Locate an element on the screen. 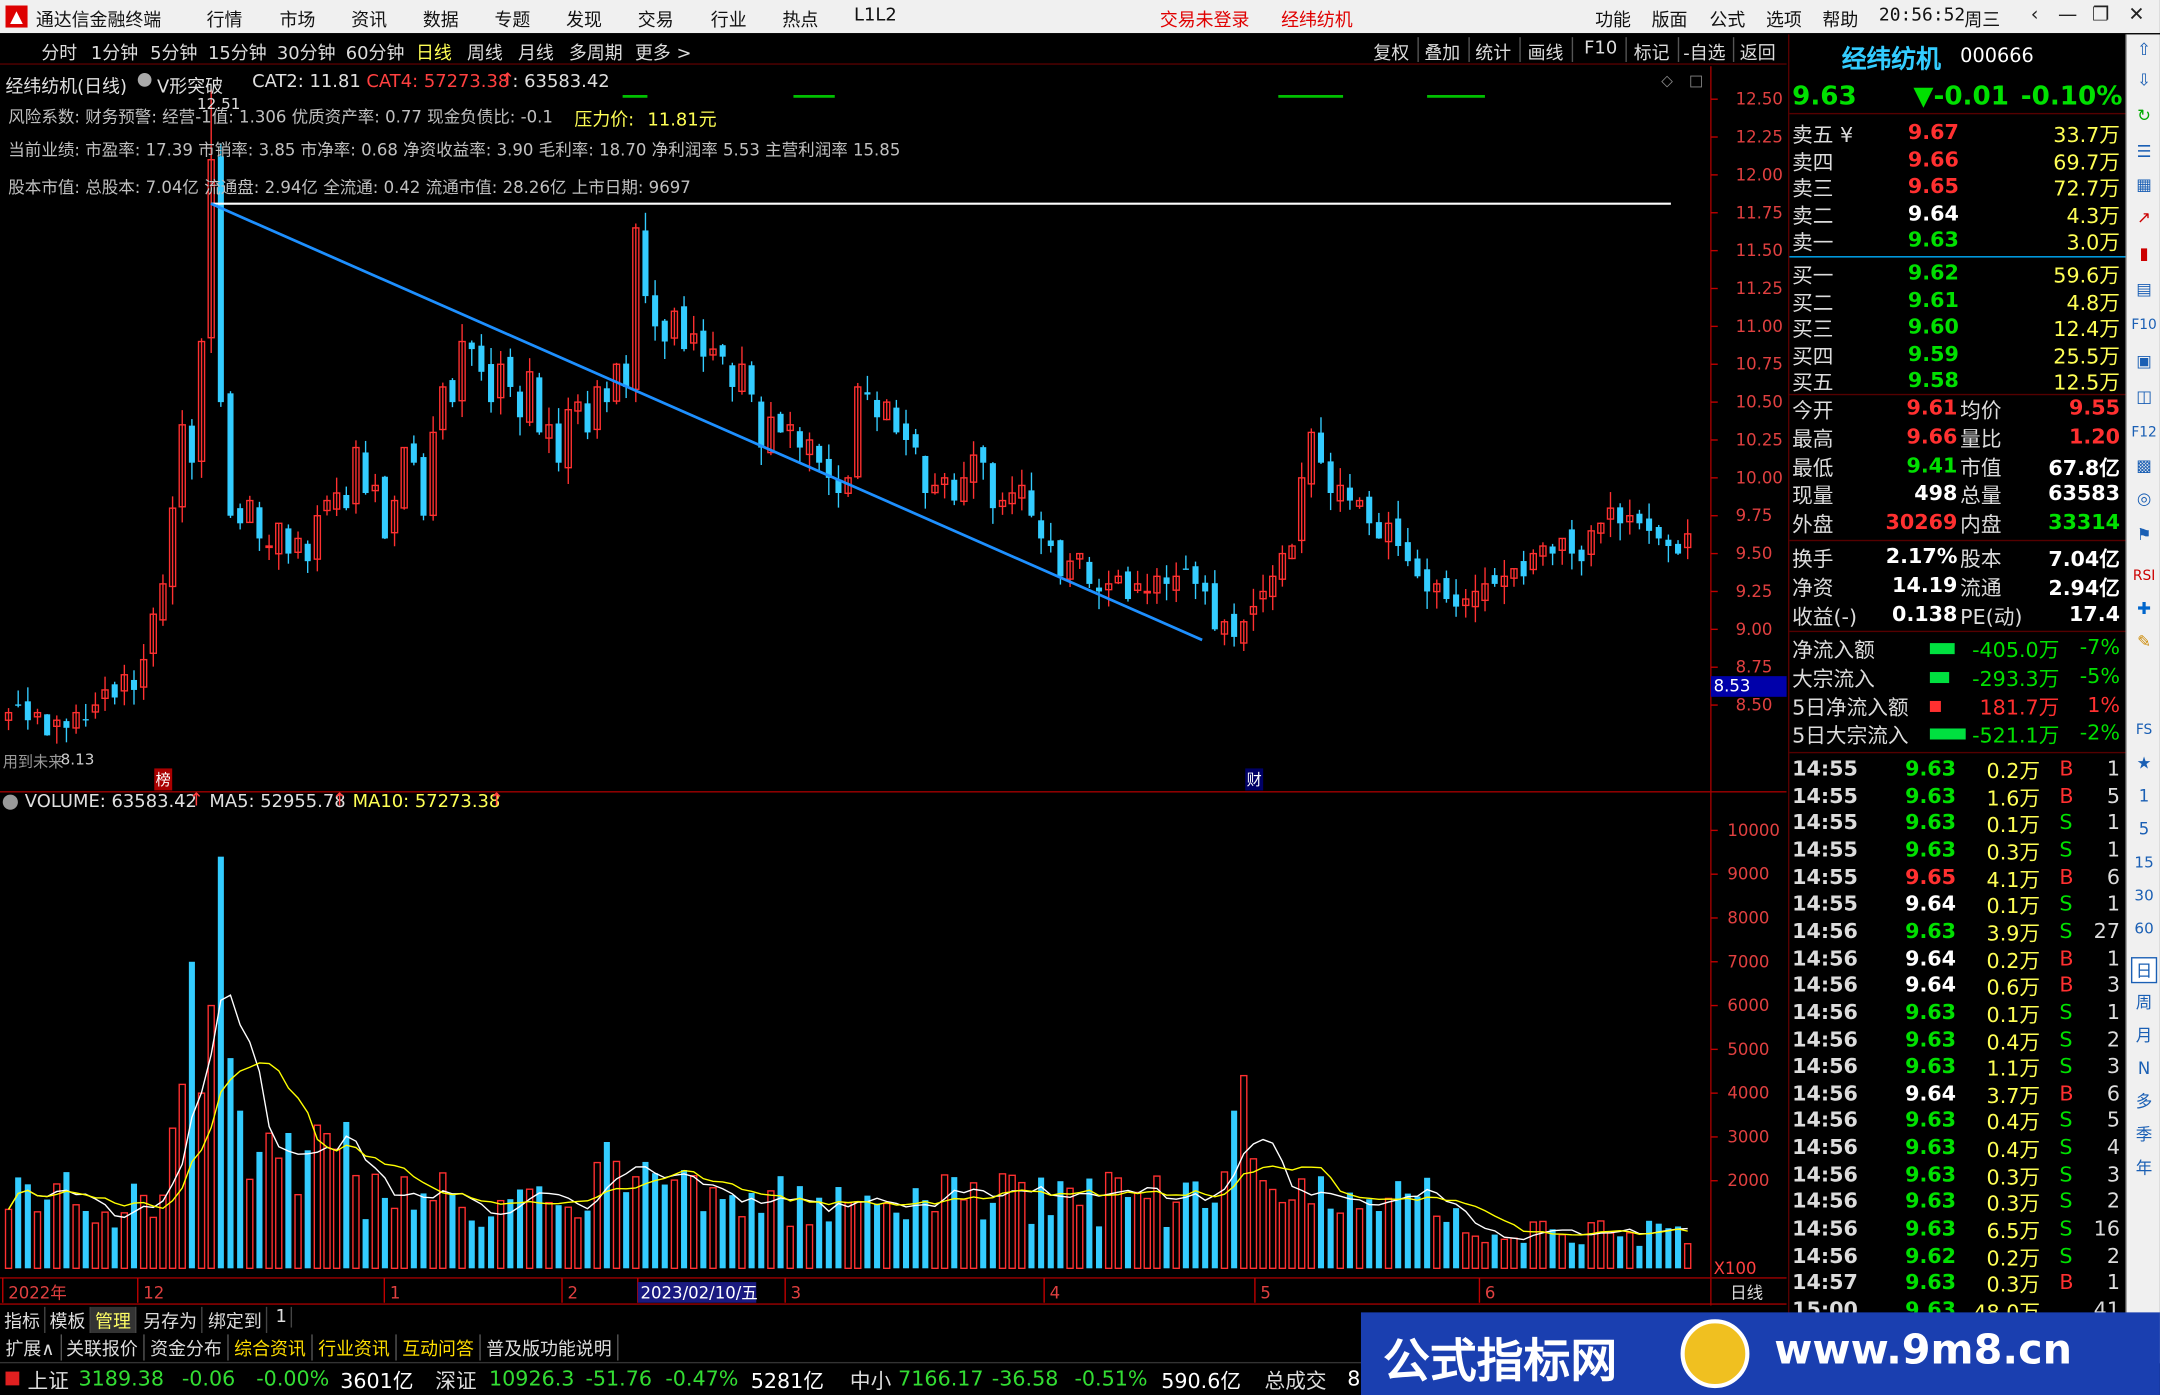  menu-item: 交易 is located at coordinates (656, 19).